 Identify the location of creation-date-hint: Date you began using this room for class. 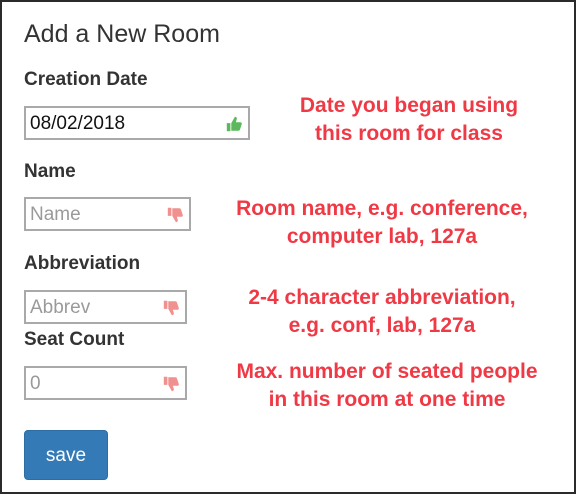
(409, 120).